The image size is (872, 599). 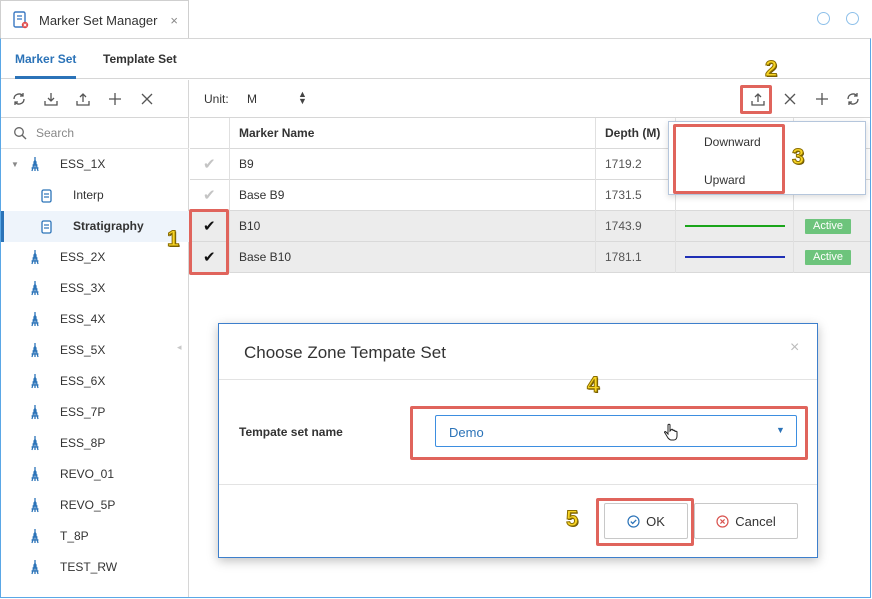 I want to click on tree-item: ▼ ESS_1X, so click(x=95, y=164).